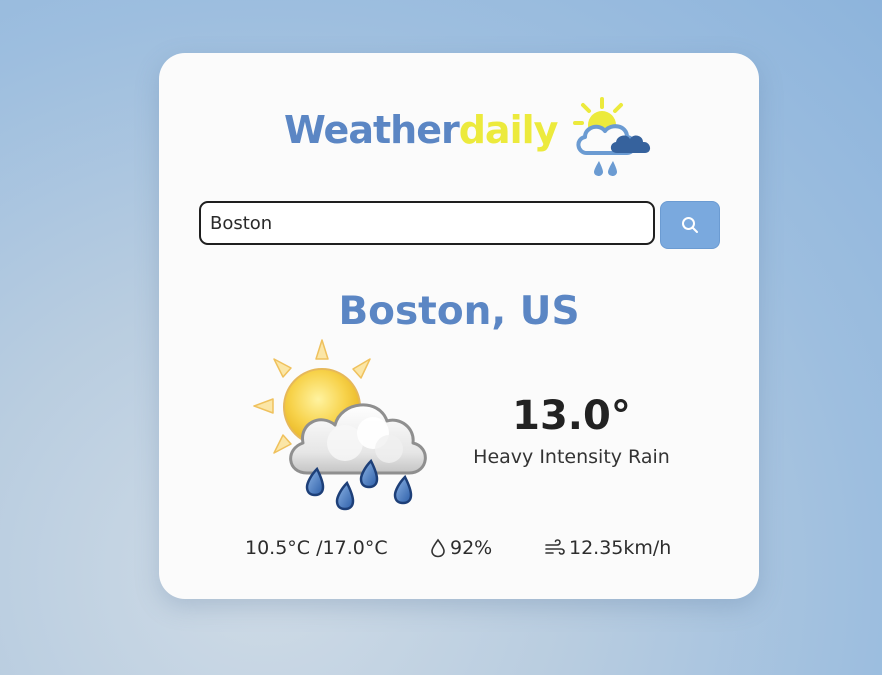  What do you see at coordinates (620, 548) in the screenshot?
I see `wind-value: 12.35km/h` at bounding box center [620, 548].